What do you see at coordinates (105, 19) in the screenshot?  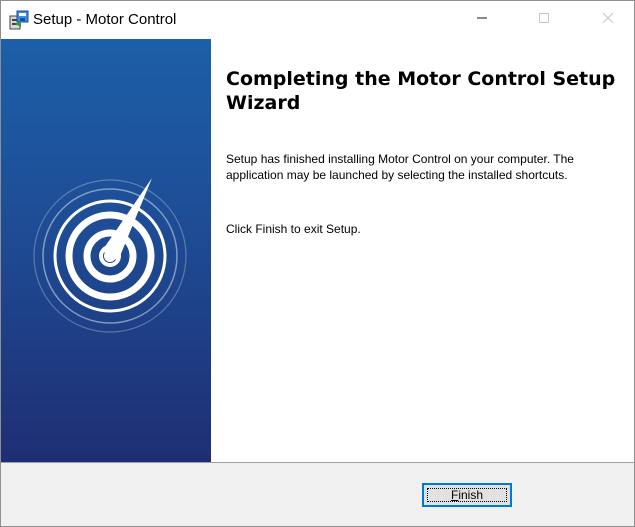 I see `window-title: Setup - Motor Control` at bounding box center [105, 19].